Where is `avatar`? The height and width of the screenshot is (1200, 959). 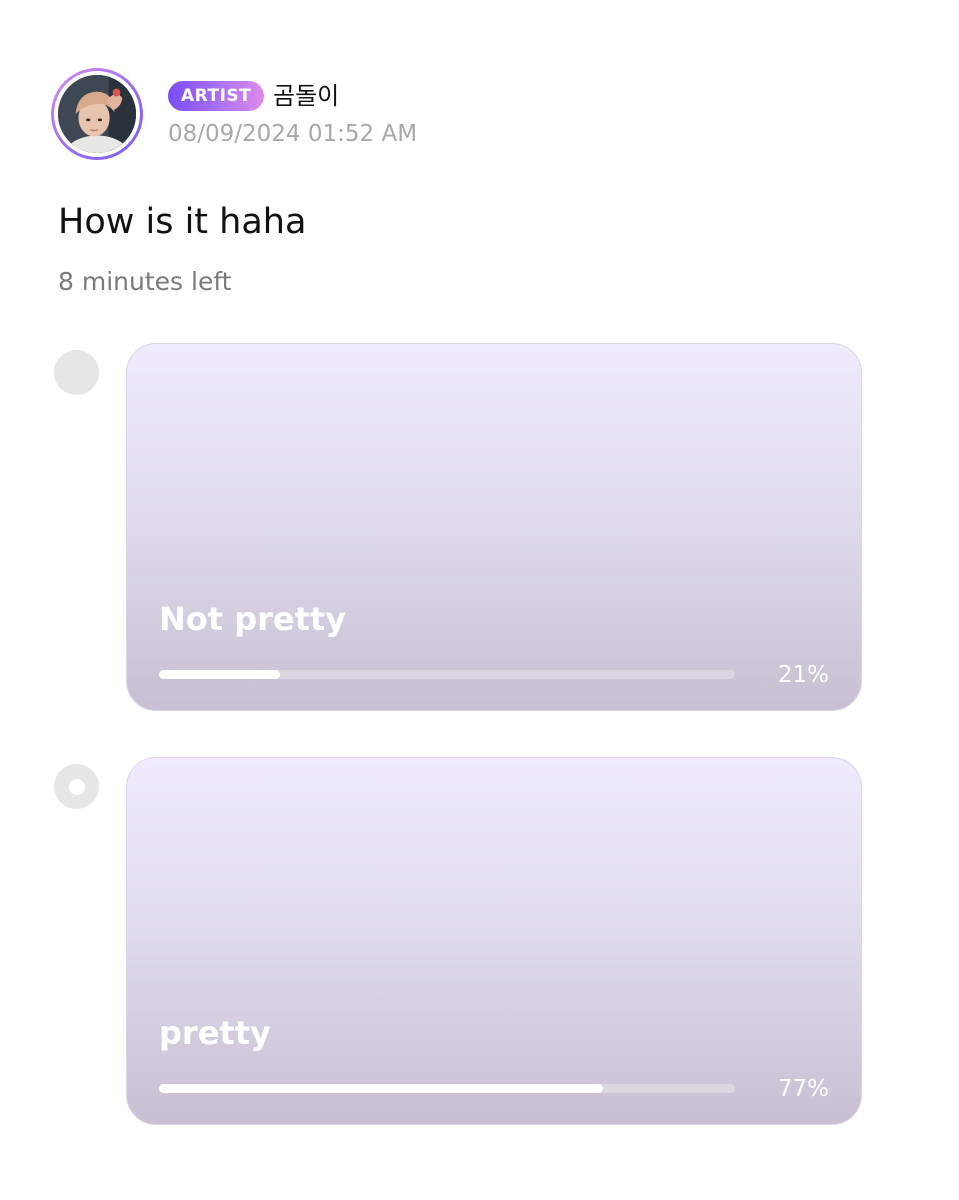
avatar is located at coordinates (97, 114).